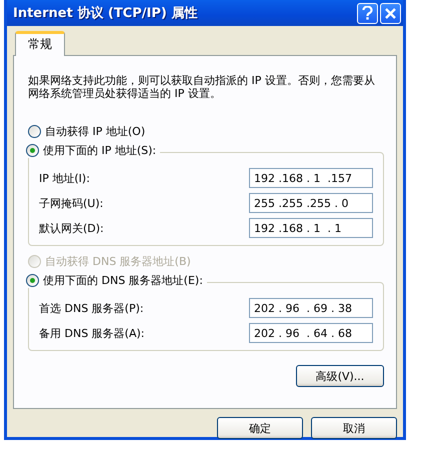 This screenshot has height=452, width=431. Describe the element at coordinates (354, 428) in the screenshot. I see `cancel-button: 取消` at that location.